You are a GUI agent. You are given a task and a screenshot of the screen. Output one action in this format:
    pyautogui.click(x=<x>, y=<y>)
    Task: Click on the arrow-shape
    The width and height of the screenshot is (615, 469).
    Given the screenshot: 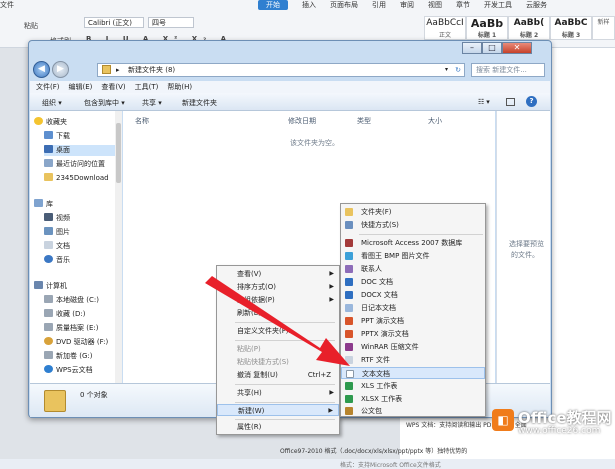 What is the action you would take?
    pyautogui.click(x=277, y=321)
    